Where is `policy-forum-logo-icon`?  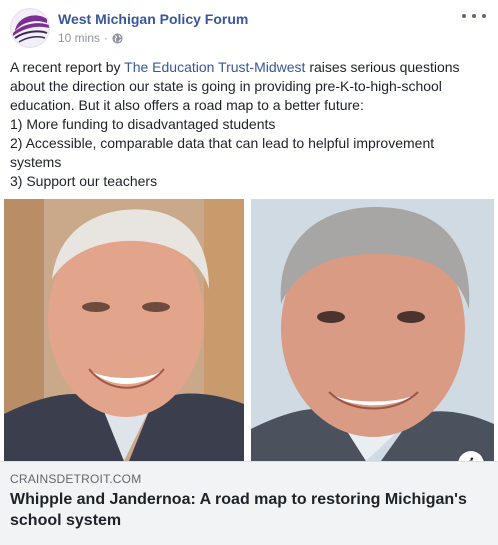
policy-forum-logo-icon is located at coordinates (31, 29).